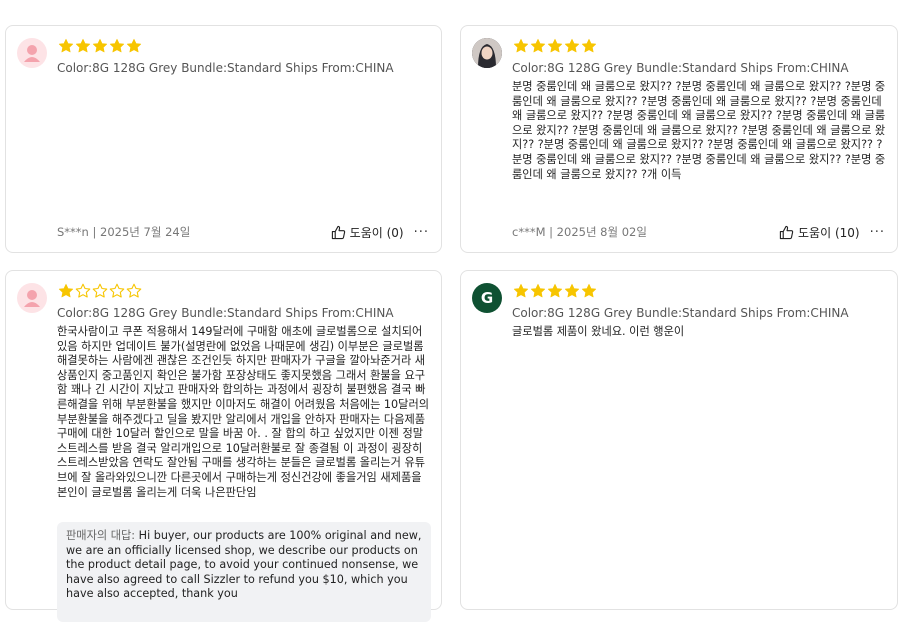 The width and height of the screenshot is (900, 622). I want to click on seller-reply-label: 판매자의 대답:, so click(101, 535).